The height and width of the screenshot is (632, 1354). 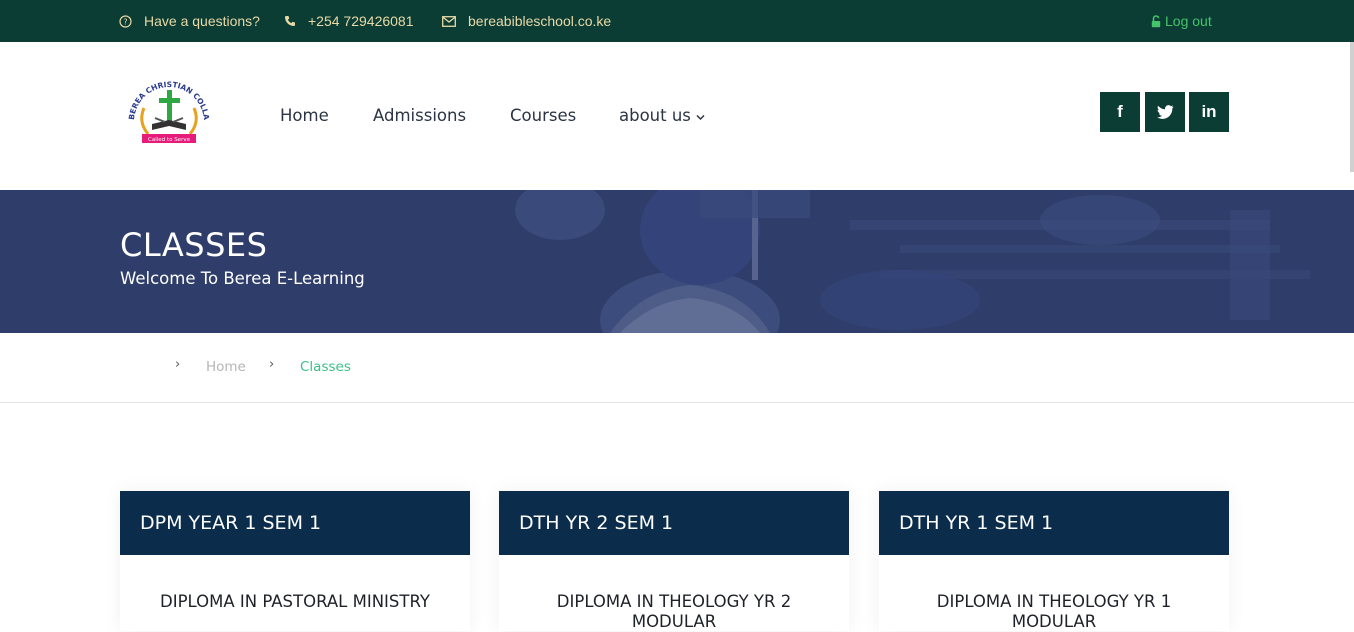 I want to click on nav-home: Home, so click(x=304, y=115).